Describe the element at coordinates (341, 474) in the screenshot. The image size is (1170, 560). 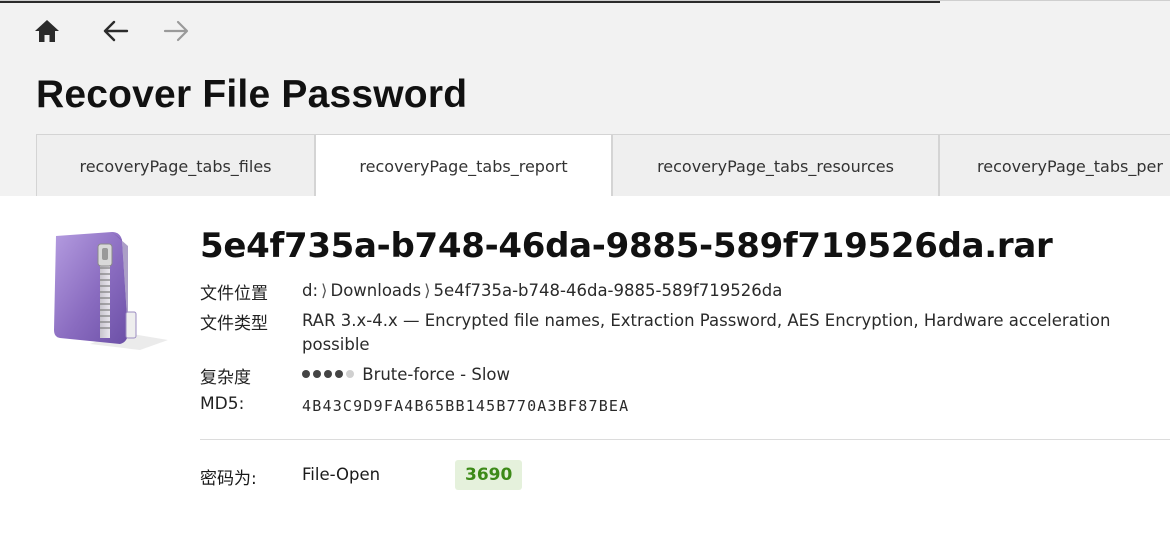
I see `password-type: File-Open` at that location.